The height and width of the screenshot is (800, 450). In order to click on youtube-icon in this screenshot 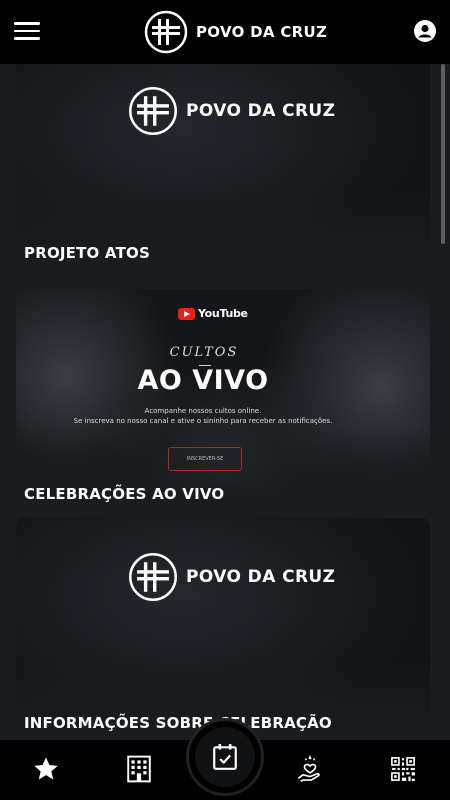, I will do `click(186, 313)`.